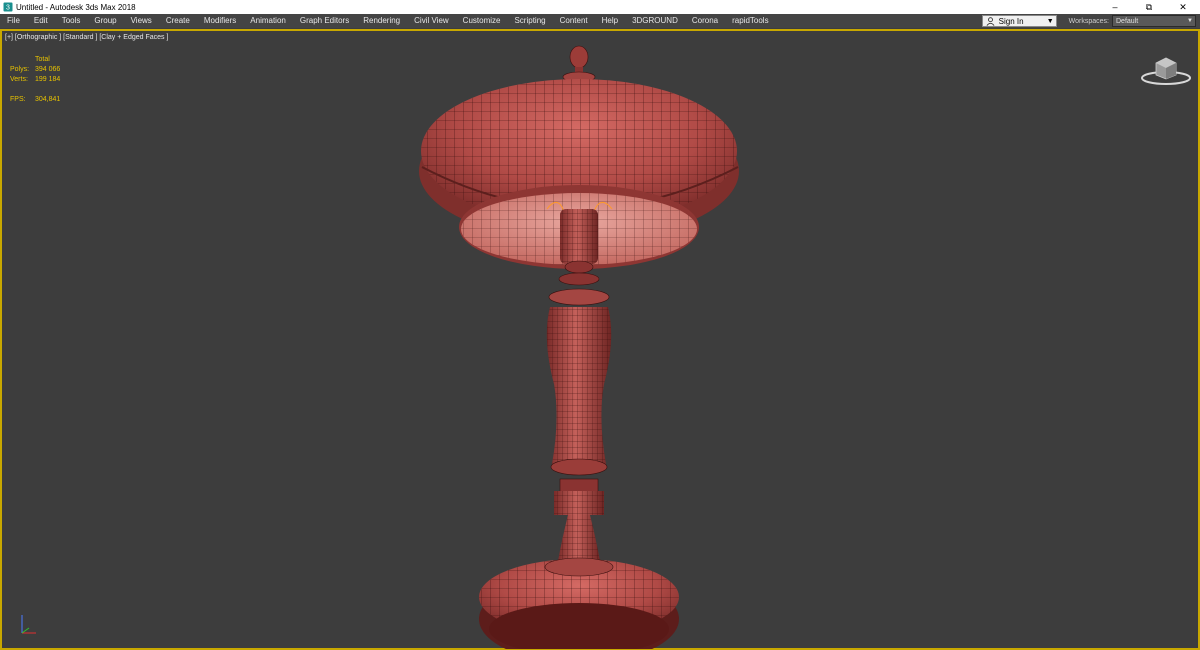 This screenshot has width=1200, height=650. What do you see at coordinates (1149, 7) in the screenshot?
I see `restore-button: ⧉` at bounding box center [1149, 7].